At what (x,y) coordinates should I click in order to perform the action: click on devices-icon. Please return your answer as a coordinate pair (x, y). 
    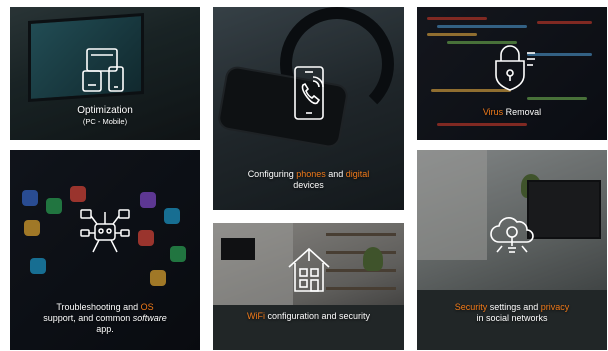
    Looking at the image, I should click on (103, 70).